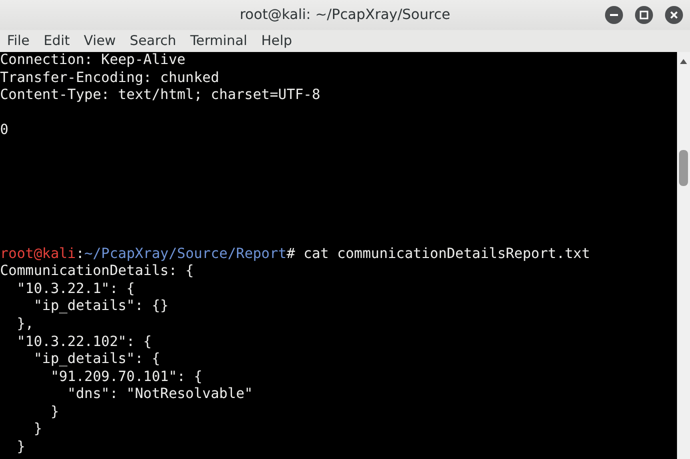 This screenshot has height=459, width=690. Describe the element at coordinates (97, 360) in the screenshot. I see `terminal-line: "ip_details": {` at that location.